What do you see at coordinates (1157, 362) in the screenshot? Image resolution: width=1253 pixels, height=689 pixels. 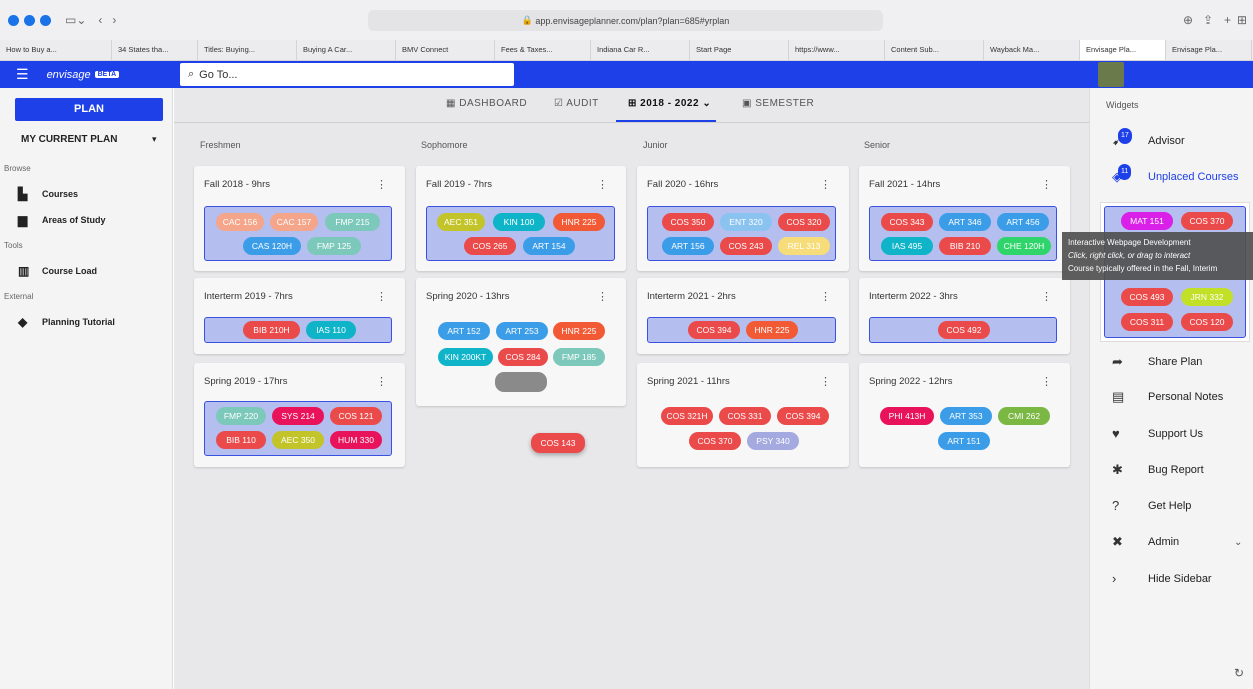 I see `widget-share: ➦ Share Plan` at bounding box center [1157, 362].